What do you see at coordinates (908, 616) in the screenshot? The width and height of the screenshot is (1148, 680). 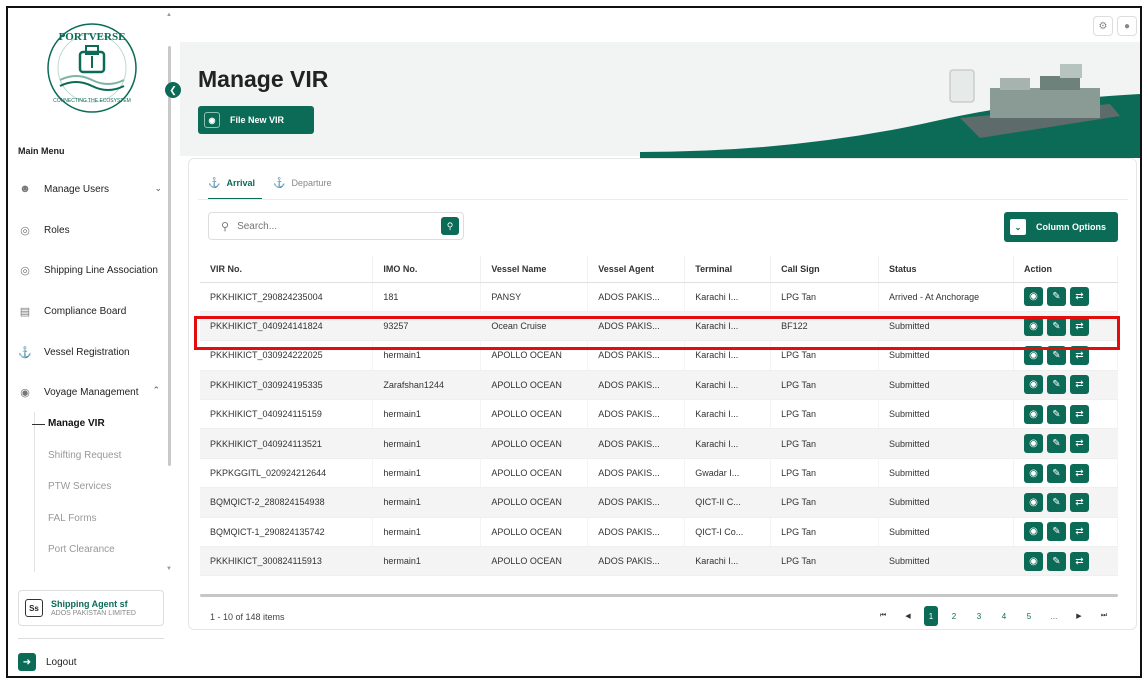 I see `previous-page-button: ◀` at bounding box center [908, 616].